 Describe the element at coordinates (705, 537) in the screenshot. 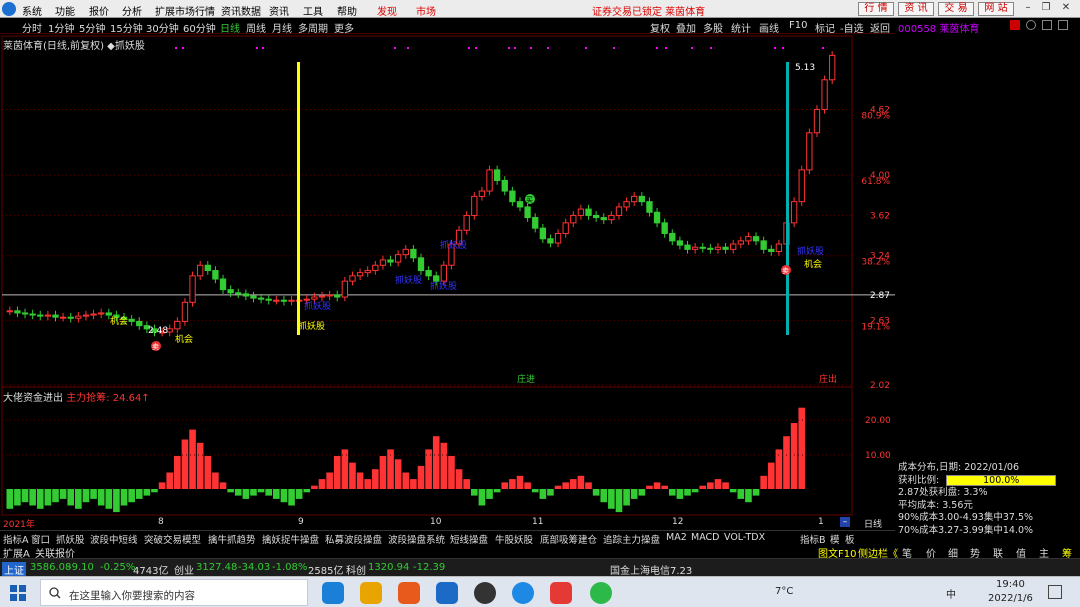

I see `tab-macd: MACD` at that location.